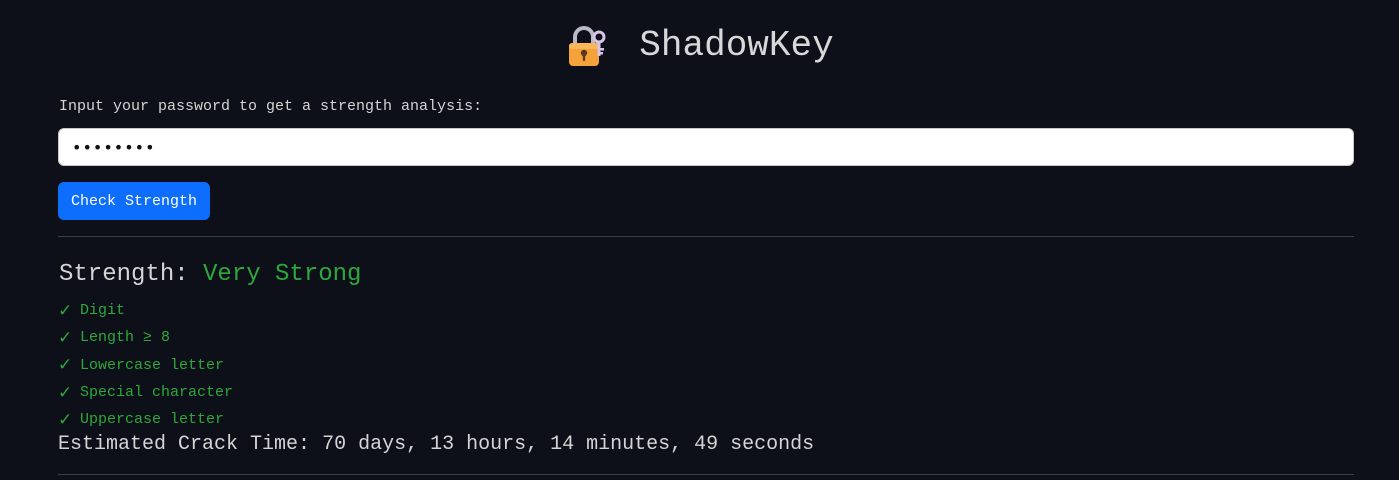  I want to click on criteria-item: ✓ Lowercase letter, so click(145, 365).